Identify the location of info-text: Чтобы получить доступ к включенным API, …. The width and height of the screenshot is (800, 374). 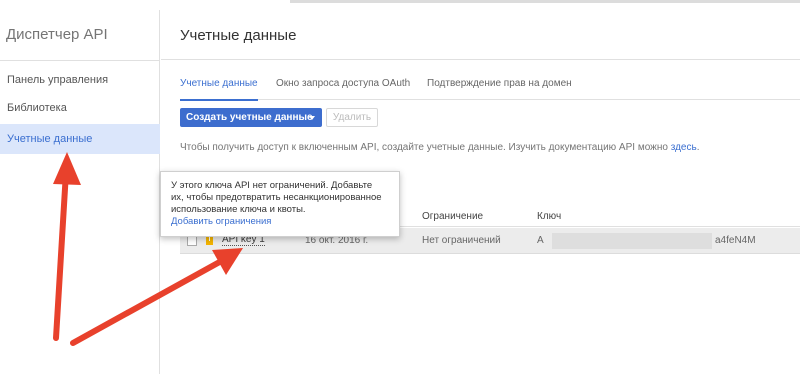
(439, 147).